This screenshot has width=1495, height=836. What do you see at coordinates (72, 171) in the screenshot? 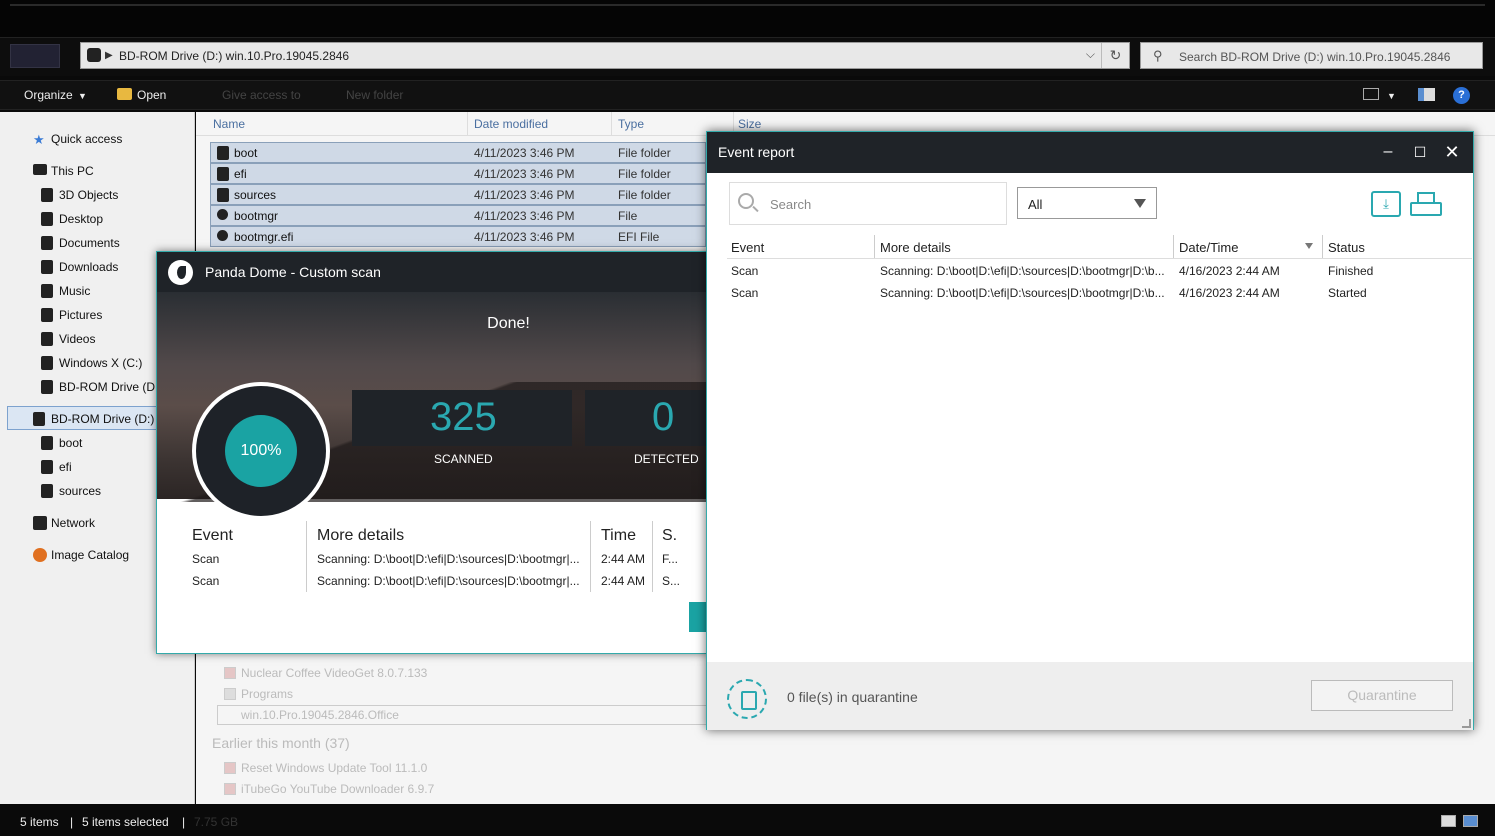
I see `nav-this-pc: This PC` at bounding box center [72, 171].